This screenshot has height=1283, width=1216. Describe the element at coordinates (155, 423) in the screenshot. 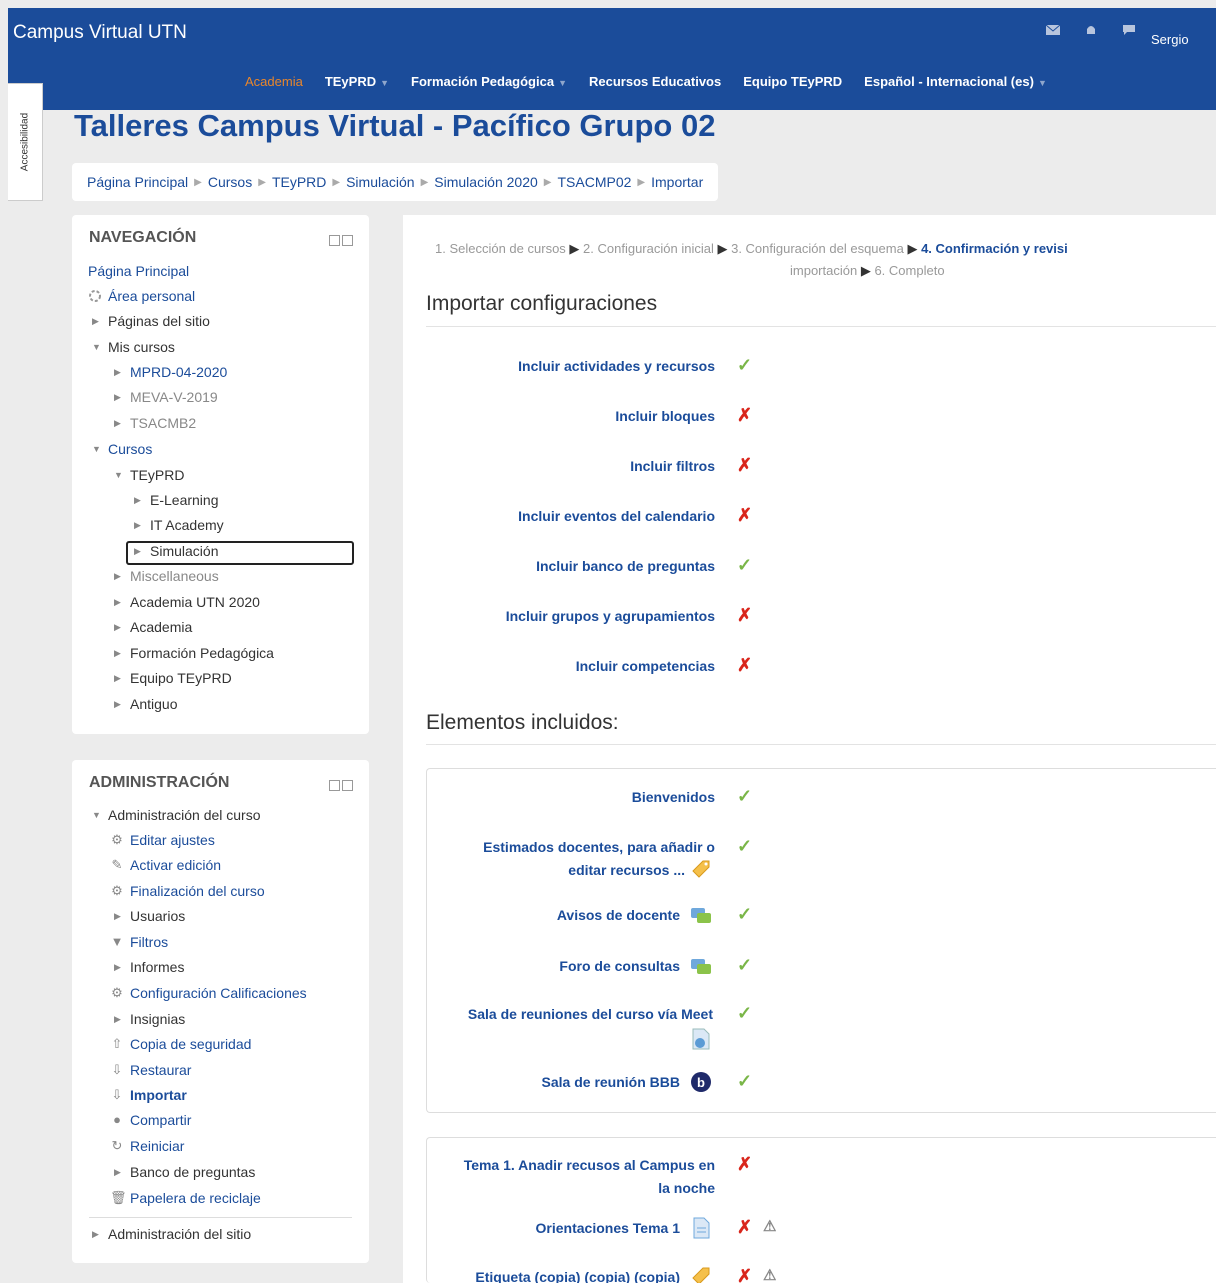

I see `nav-item: ▶ TSACMB2` at that location.